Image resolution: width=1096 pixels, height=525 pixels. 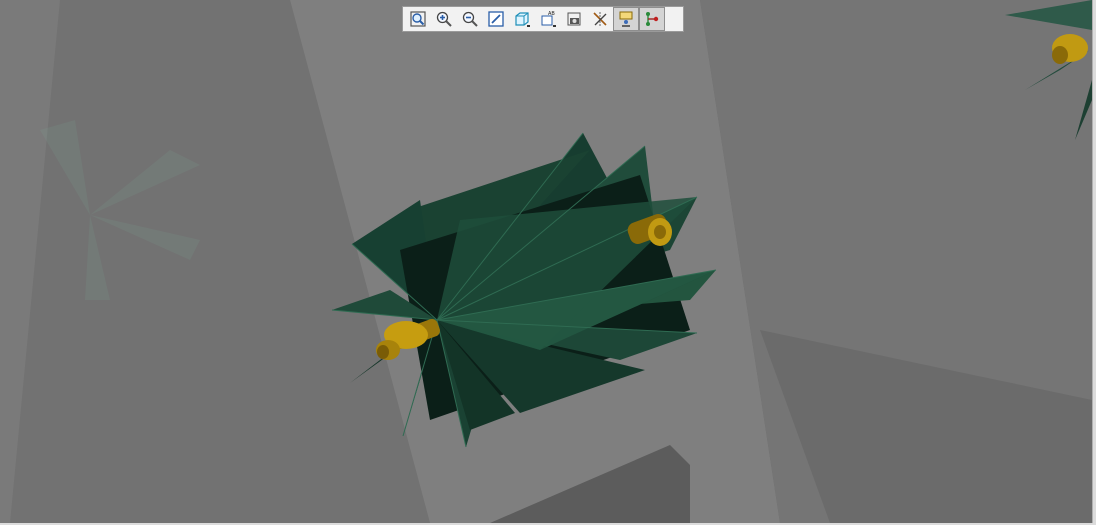 I want to click on zoom-out-icon, so click(x=470, y=19).